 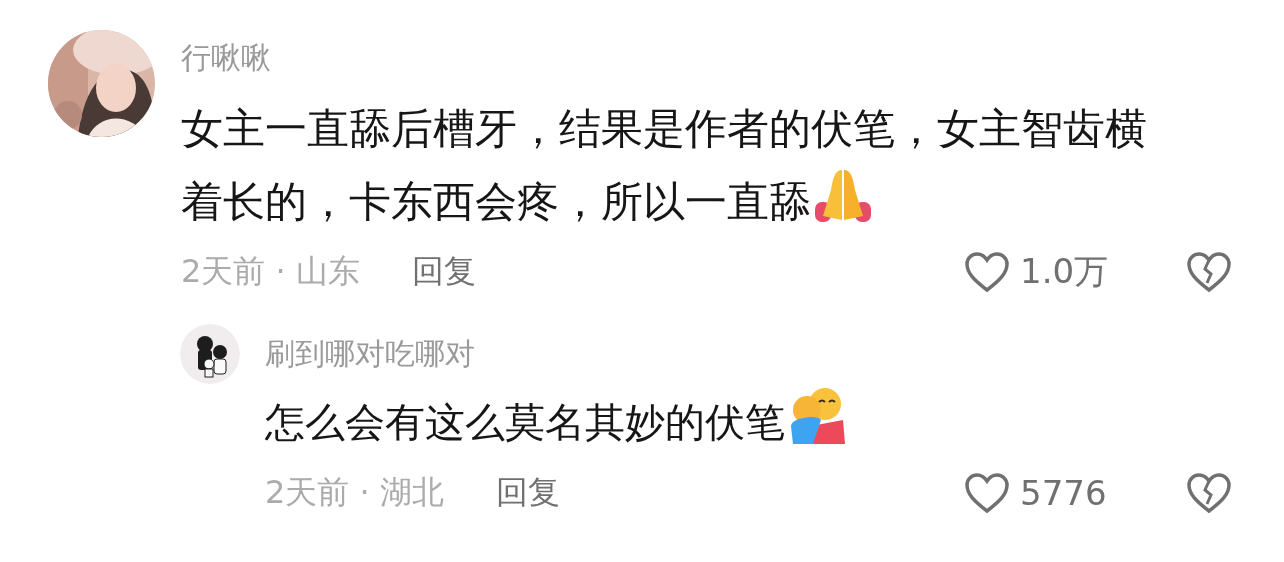 I want to click on cartoon-avatar-drawing, so click(x=210, y=354).